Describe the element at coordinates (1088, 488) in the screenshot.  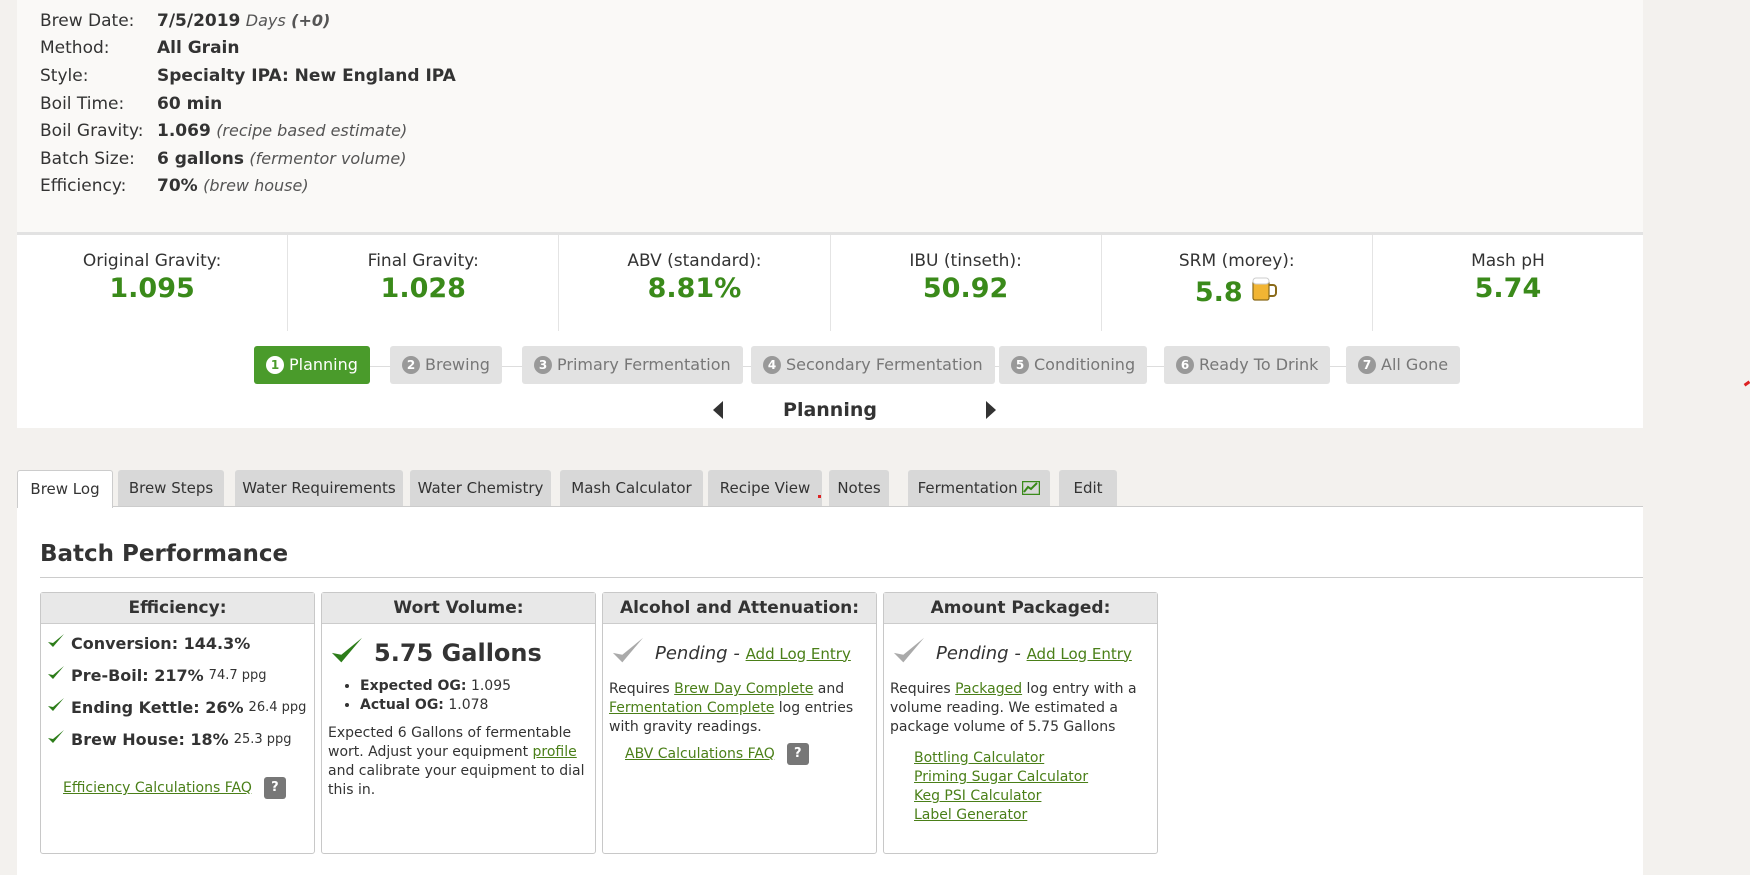
I see `tab-edit: Edit` at that location.